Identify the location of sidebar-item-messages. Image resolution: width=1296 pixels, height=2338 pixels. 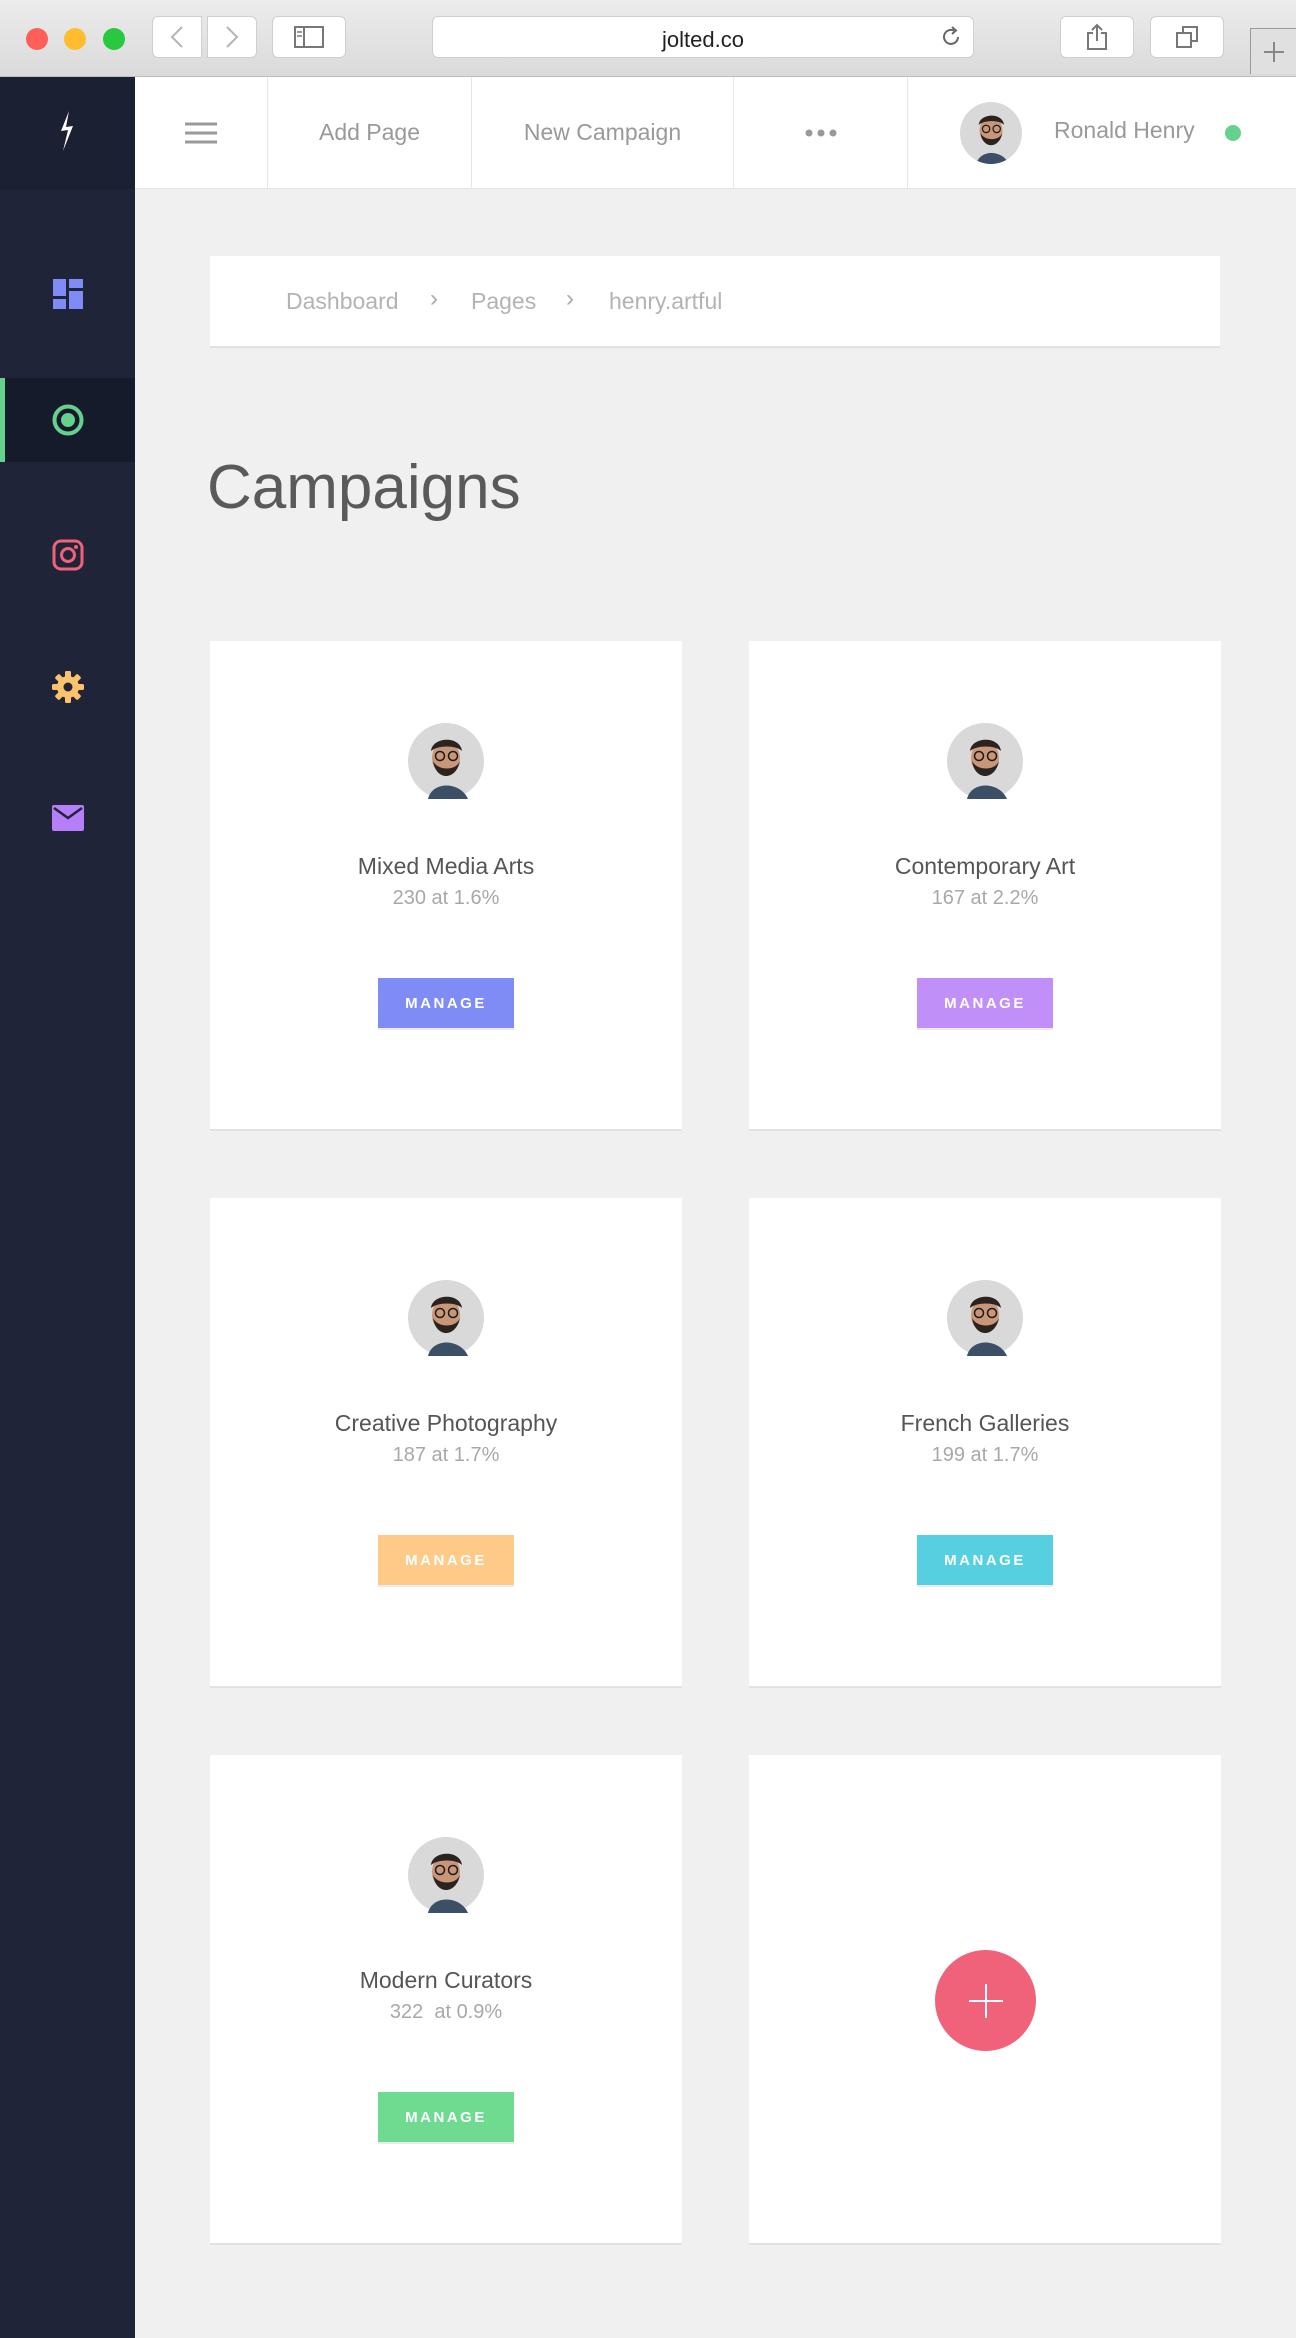
(67, 818).